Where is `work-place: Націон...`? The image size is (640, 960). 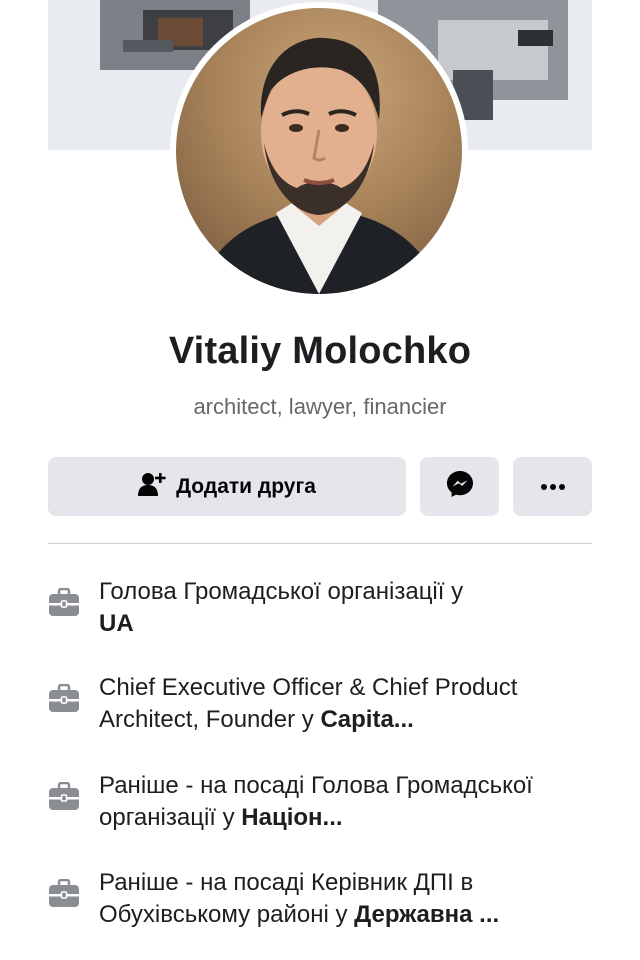
work-place: Націон... is located at coordinates (291, 817).